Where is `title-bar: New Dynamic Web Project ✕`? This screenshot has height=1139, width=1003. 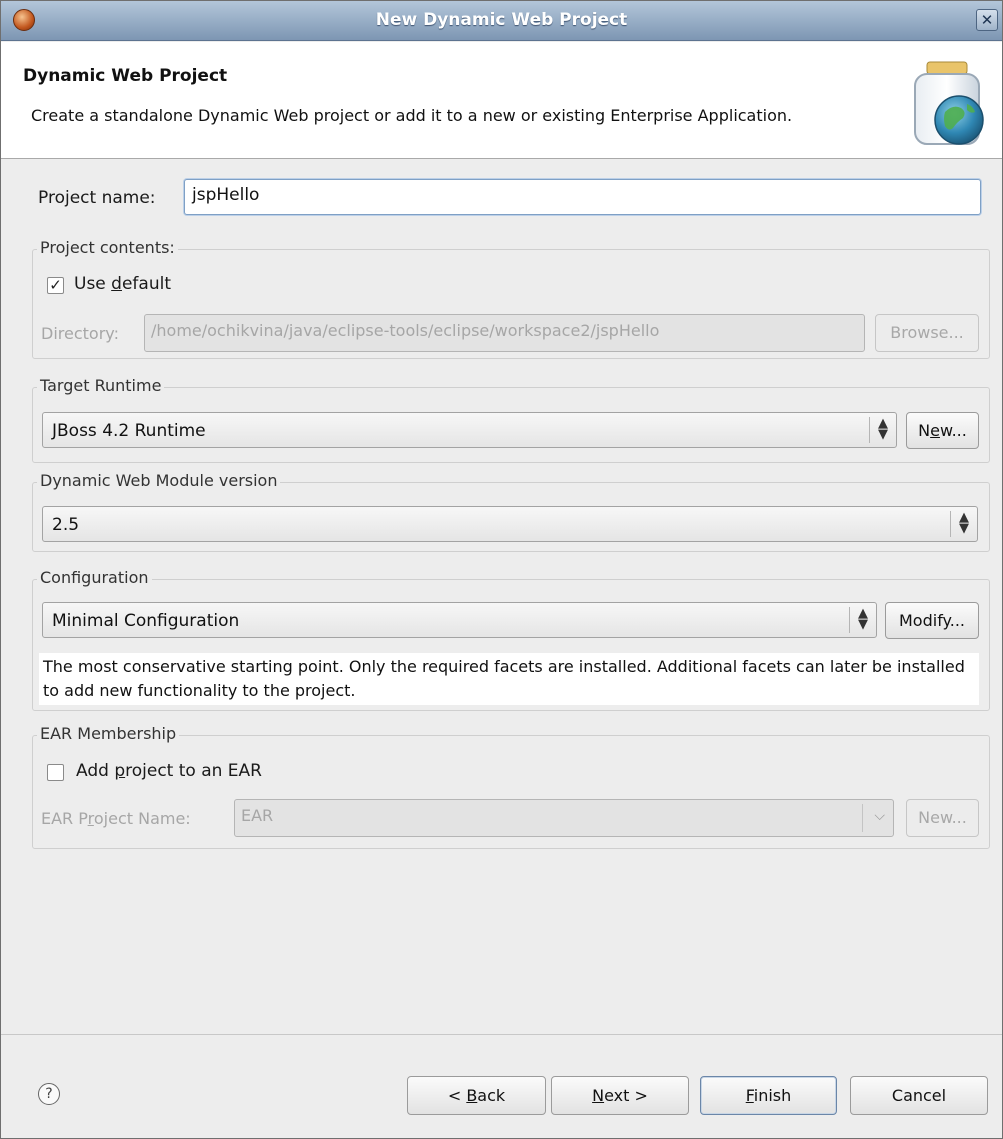
title-bar: New Dynamic Web Project ✕ is located at coordinates (501, 21).